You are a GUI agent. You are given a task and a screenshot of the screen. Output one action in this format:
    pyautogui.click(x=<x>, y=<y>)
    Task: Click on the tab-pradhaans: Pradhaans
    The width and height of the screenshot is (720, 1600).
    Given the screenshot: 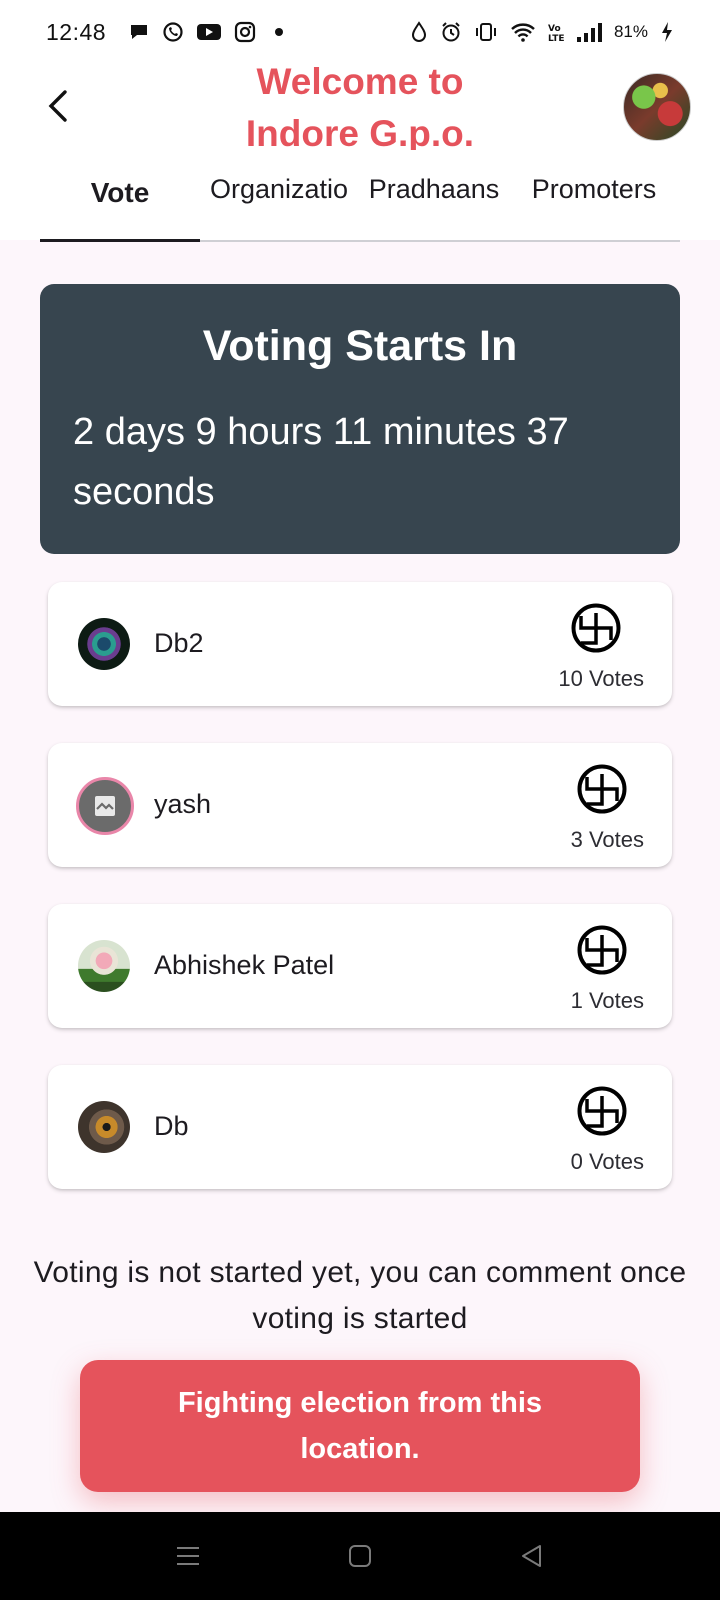 What is the action you would take?
    pyautogui.click(x=434, y=202)
    